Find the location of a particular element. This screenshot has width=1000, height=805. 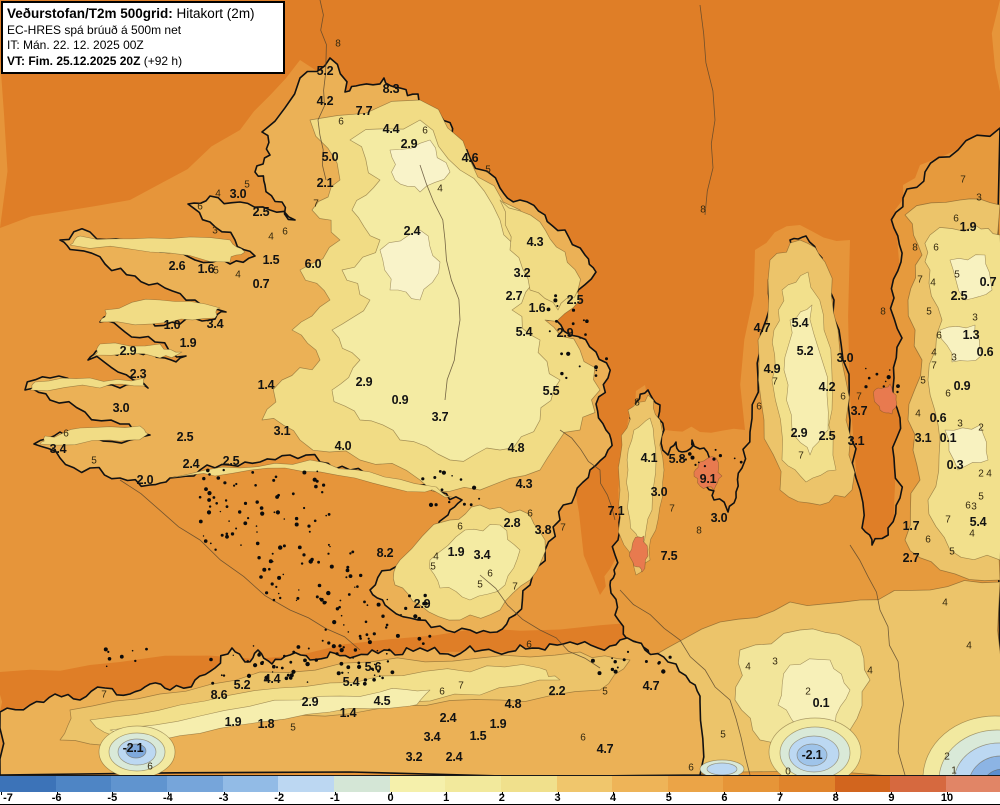

title-line-2: EC-HRES spá brúuð á 500m net is located at coordinates (94, 29).